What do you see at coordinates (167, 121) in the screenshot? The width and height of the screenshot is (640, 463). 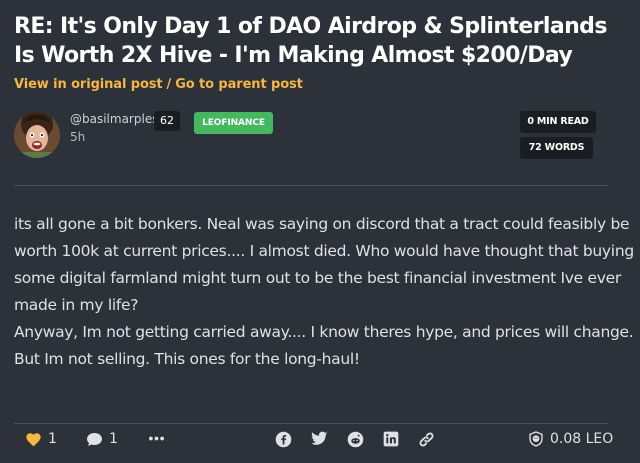 I see `reputation-badge: 62` at bounding box center [167, 121].